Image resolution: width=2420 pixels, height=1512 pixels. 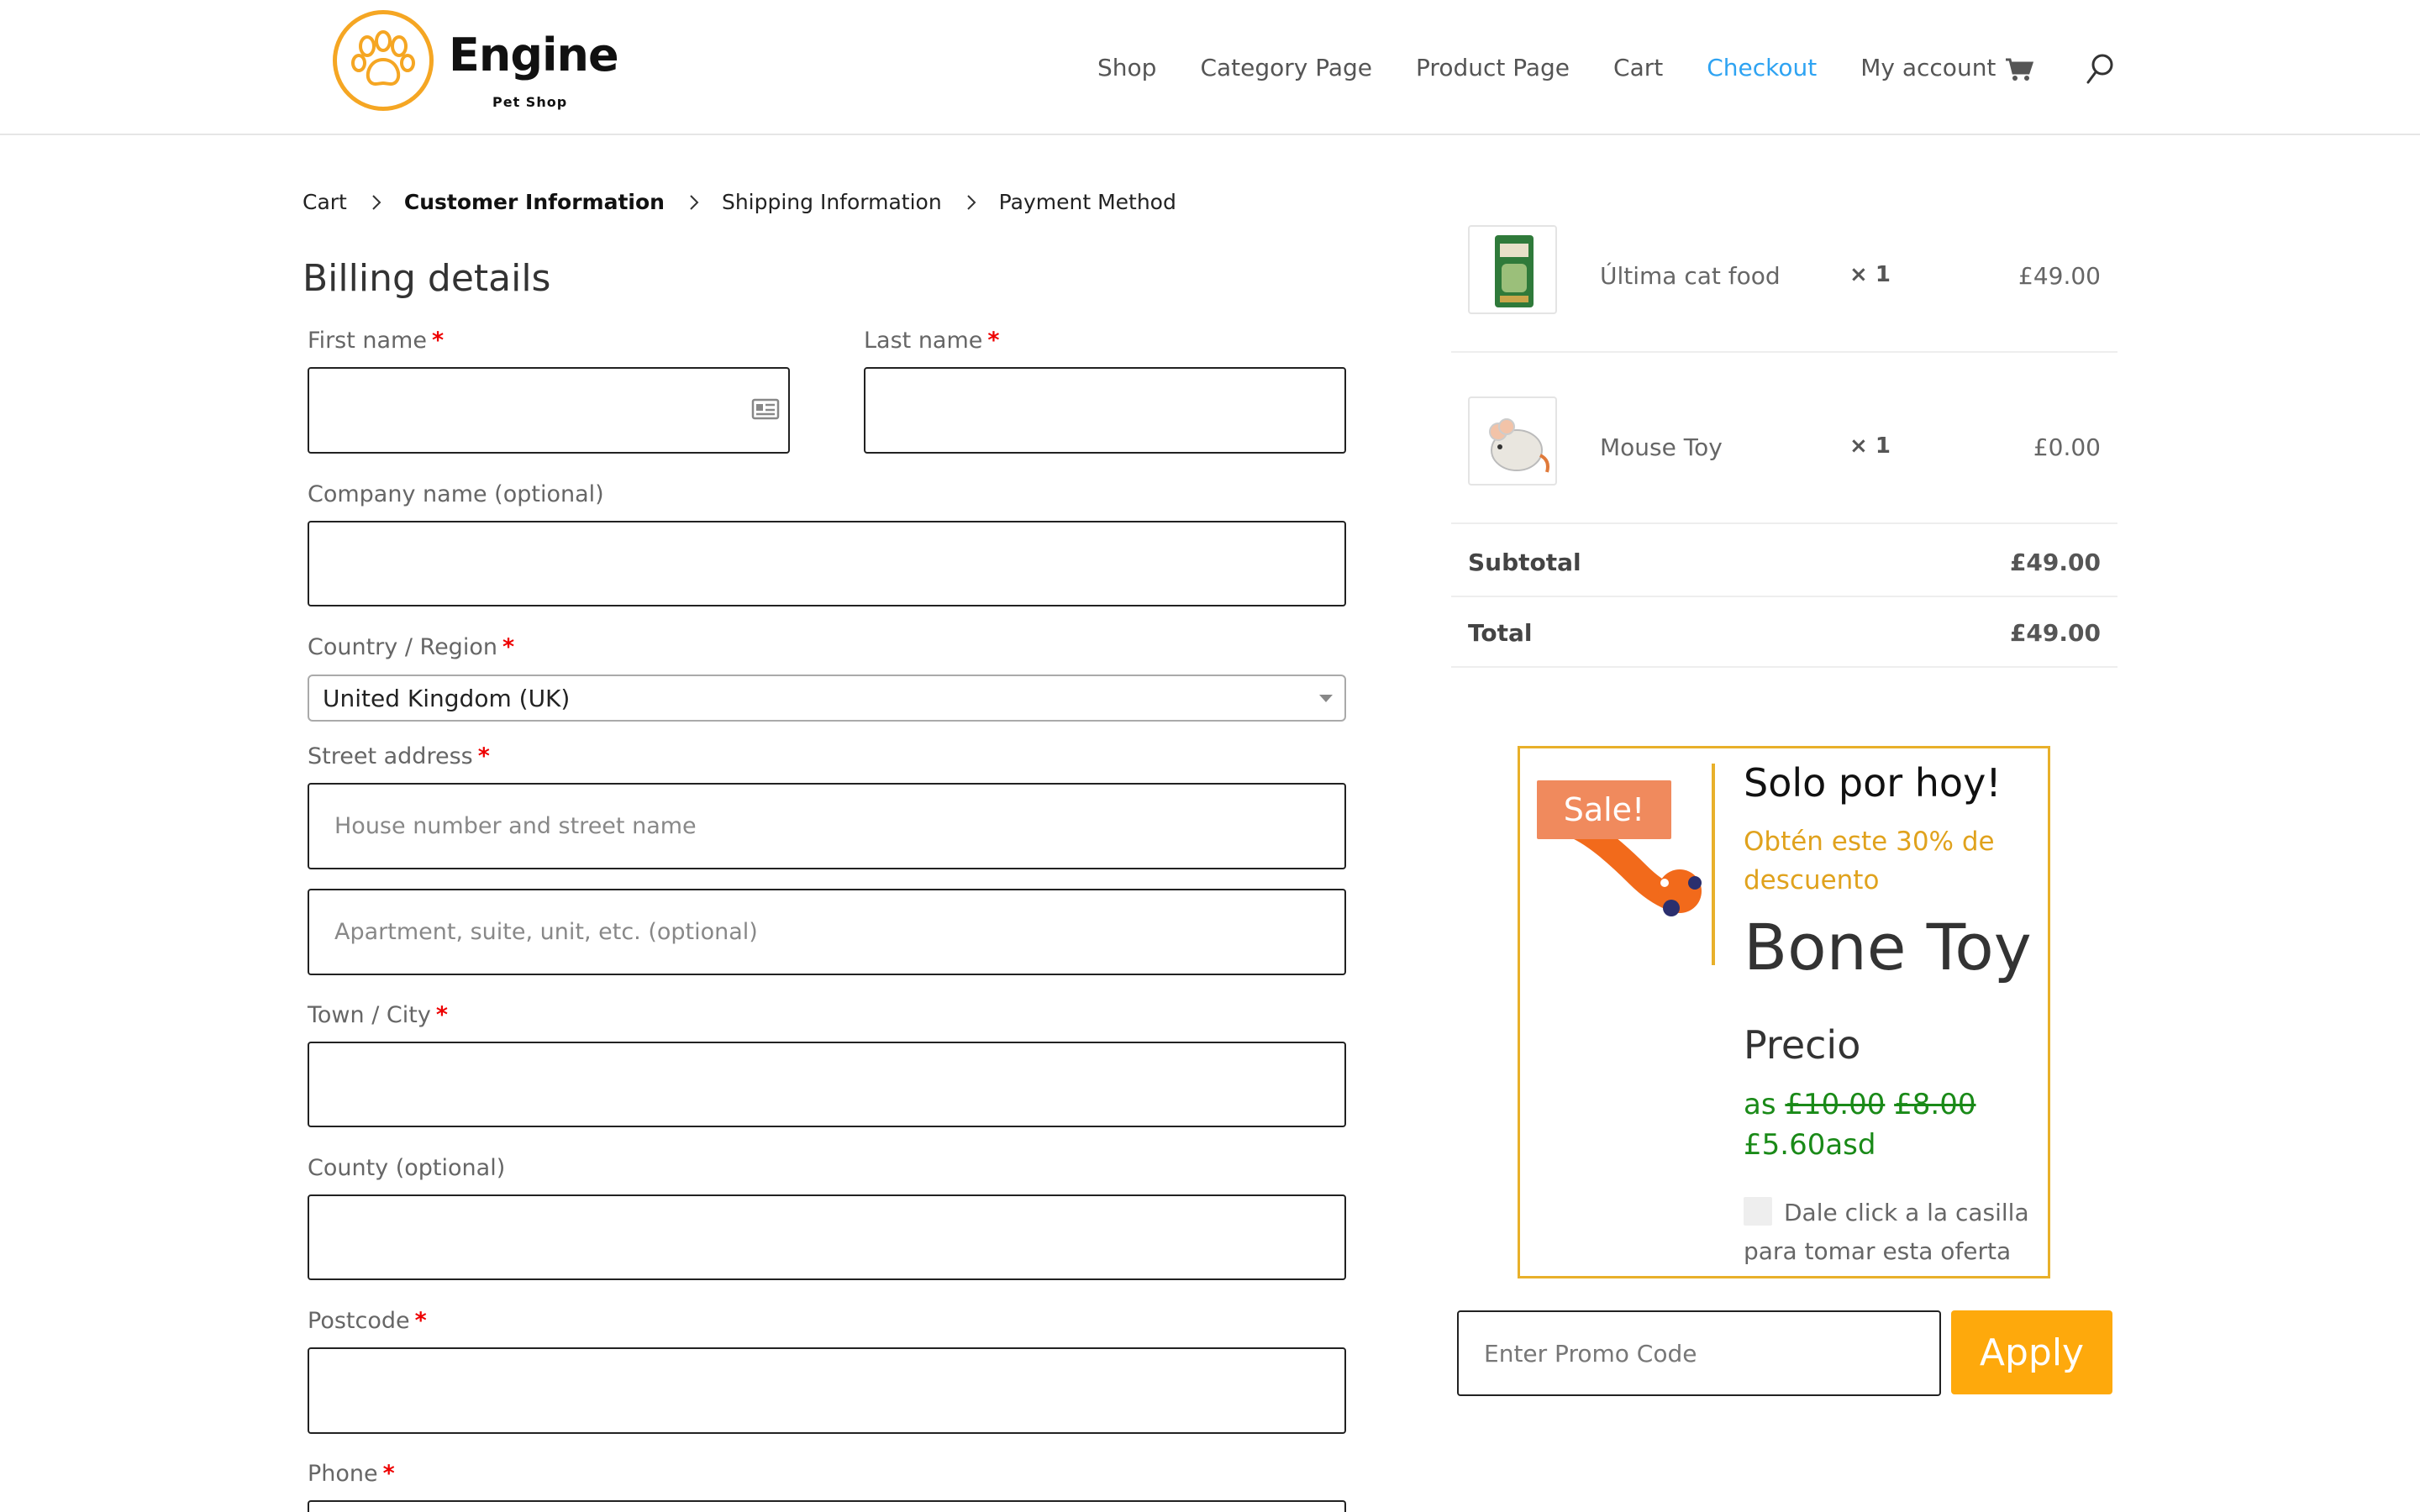 I want to click on phone-label: Phone *, so click(x=352, y=1474).